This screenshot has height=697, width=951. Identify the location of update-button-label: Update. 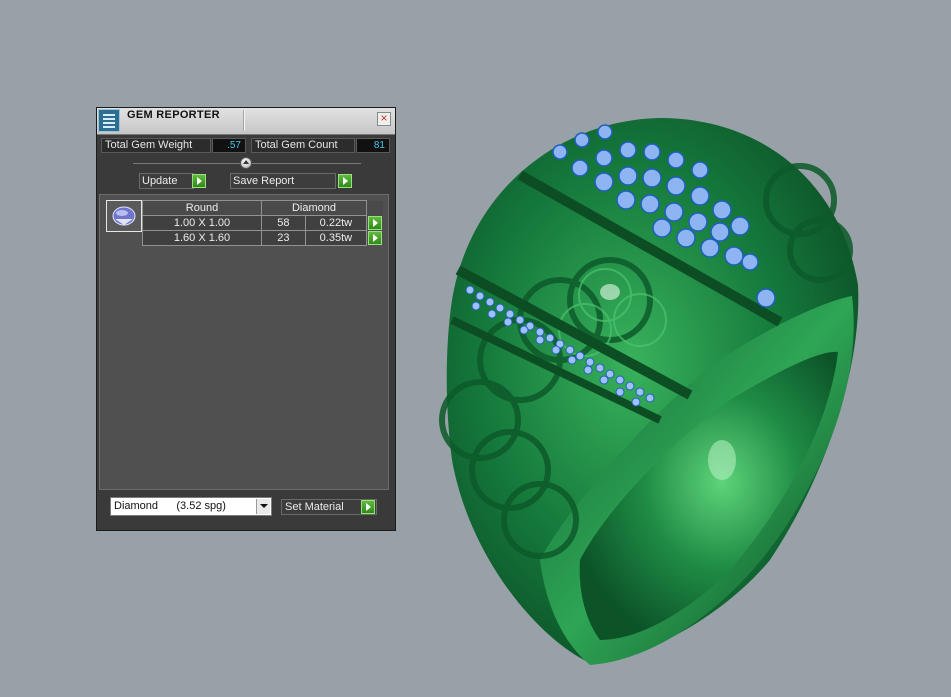
(160, 181).